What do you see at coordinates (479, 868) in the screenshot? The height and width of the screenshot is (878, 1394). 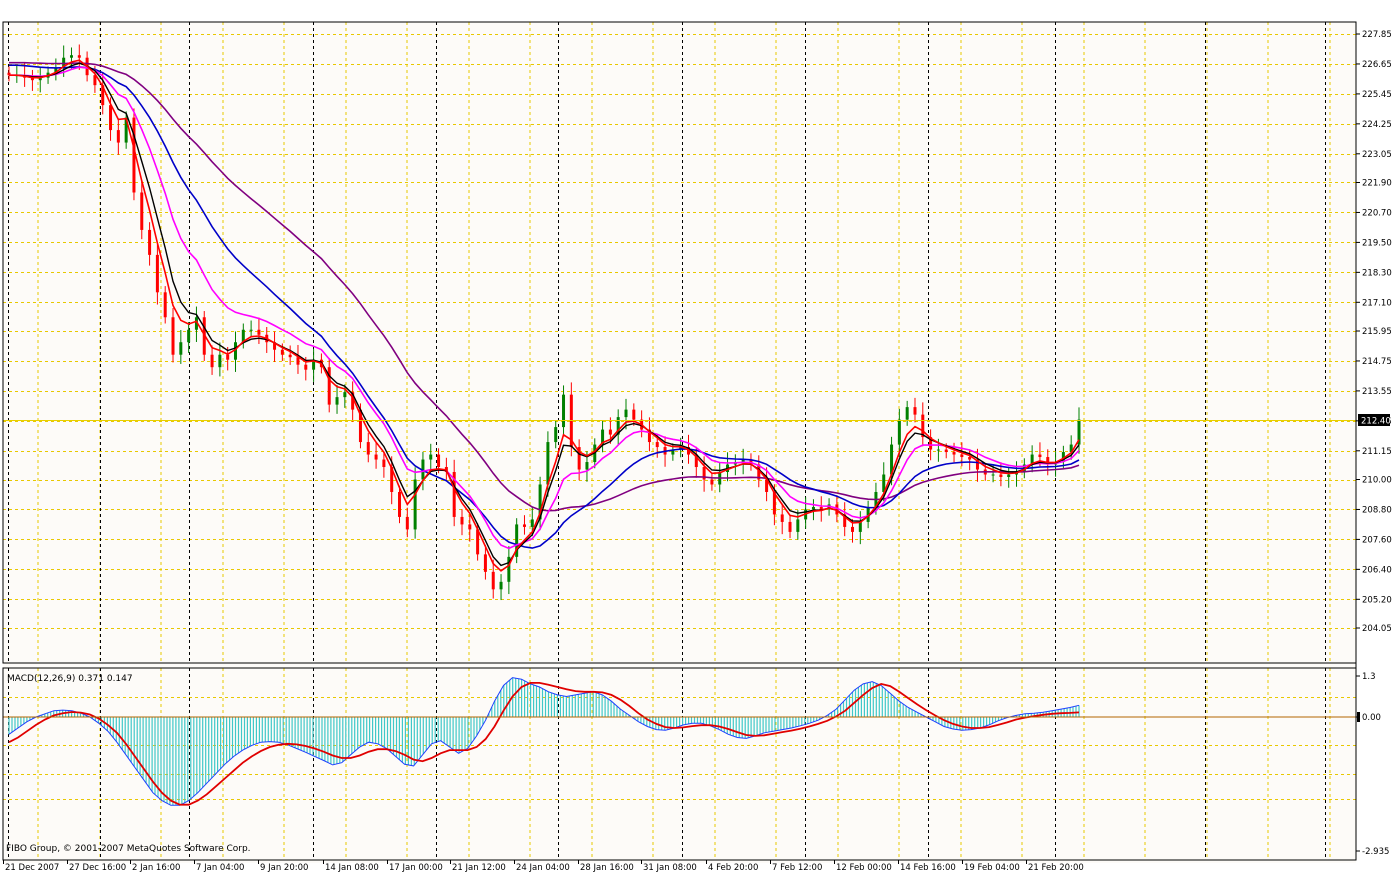 I see `time-axis-label: 21 Jan 12:00` at bounding box center [479, 868].